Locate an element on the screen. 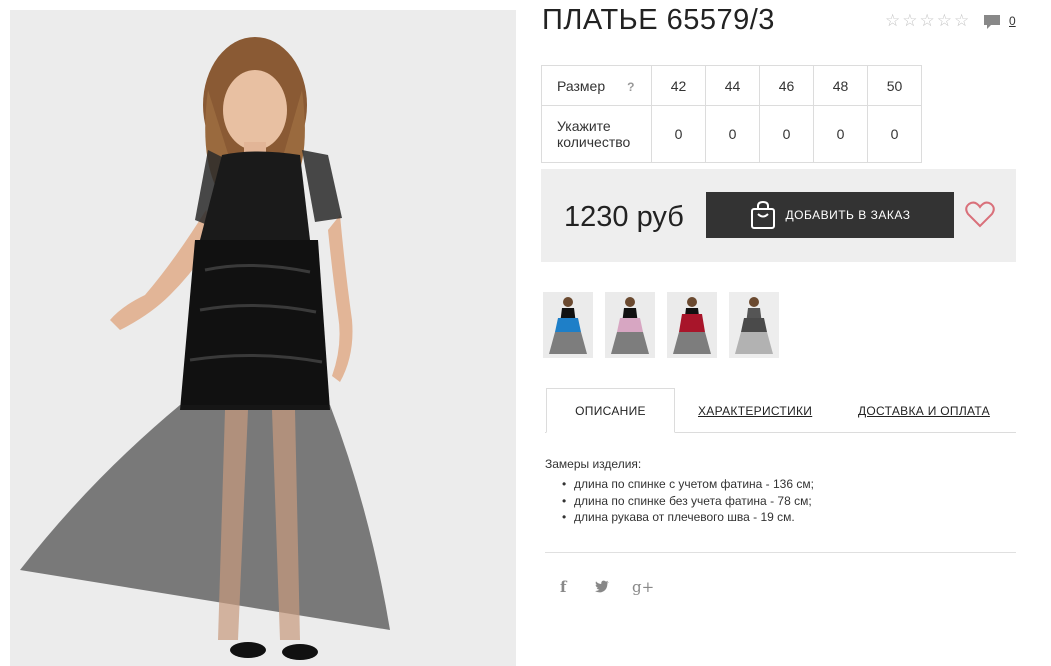 This screenshot has height=666, width=1051. comments-link: 0 is located at coordinates (999, 22).